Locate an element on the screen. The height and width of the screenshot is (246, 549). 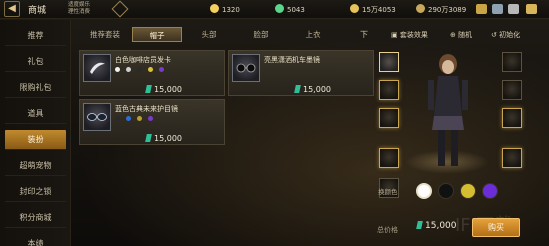
slot-top is located at coordinates (512, 62).